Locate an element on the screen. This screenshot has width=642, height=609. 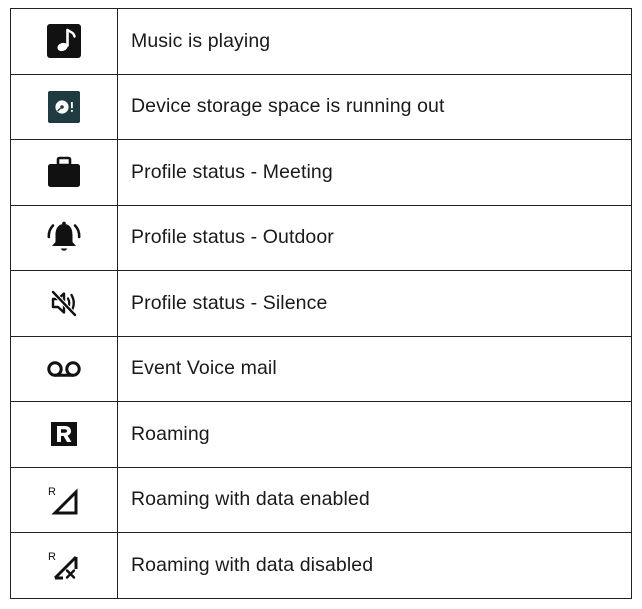
table-row: Roaming is located at coordinates (321, 434).